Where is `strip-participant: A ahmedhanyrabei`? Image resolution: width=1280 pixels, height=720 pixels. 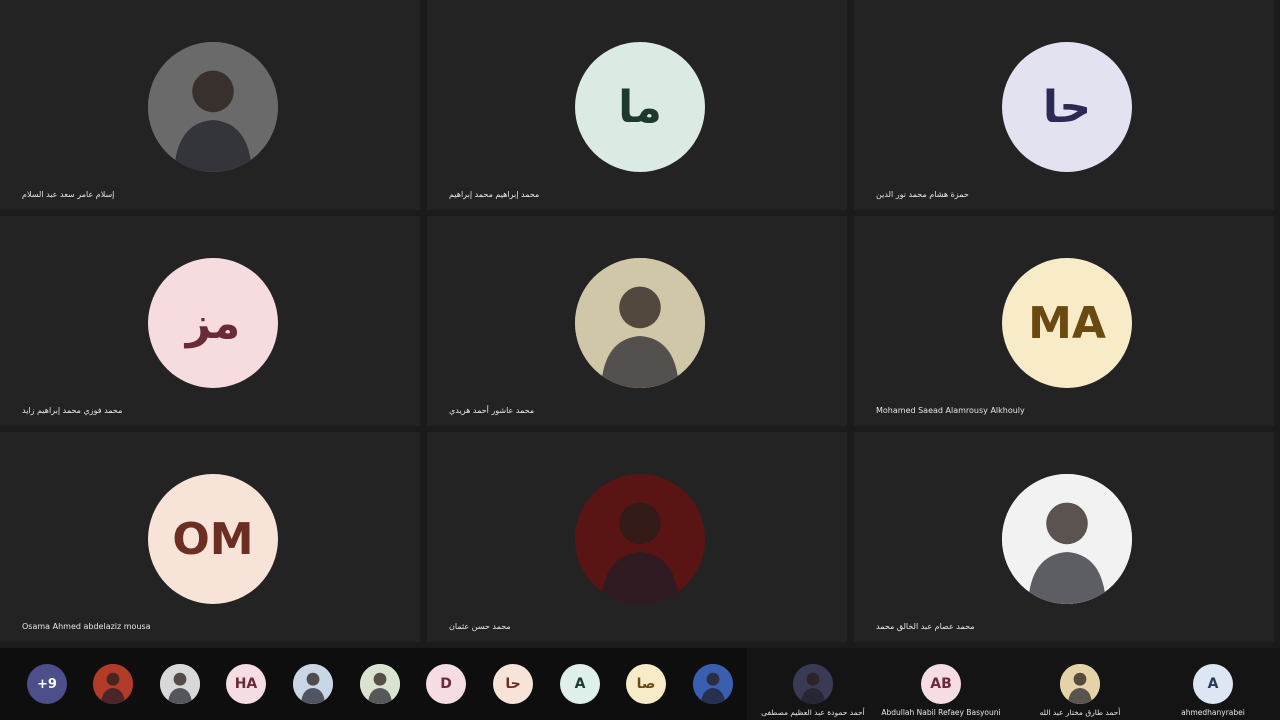 strip-participant: A ahmedhanyrabei is located at coordinates (1213, 684).